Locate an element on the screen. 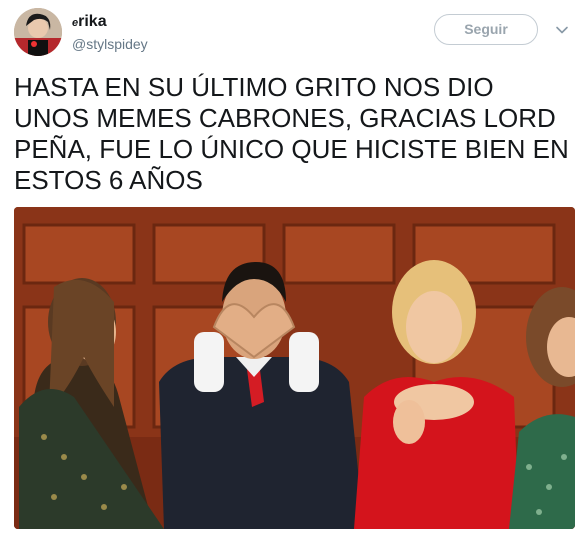  display-name-text: rika is located at coordinates (92, 21).